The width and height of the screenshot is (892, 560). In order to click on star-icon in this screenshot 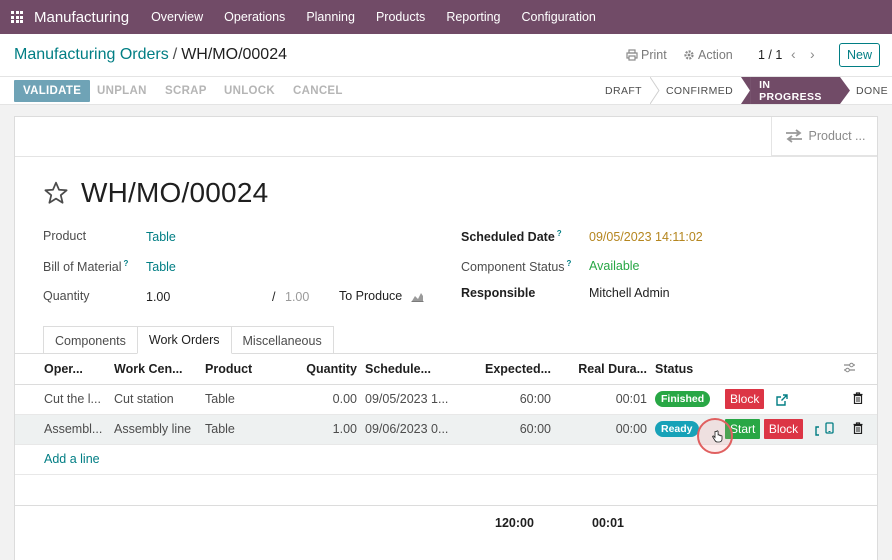, I will do `click(56, 193)`.